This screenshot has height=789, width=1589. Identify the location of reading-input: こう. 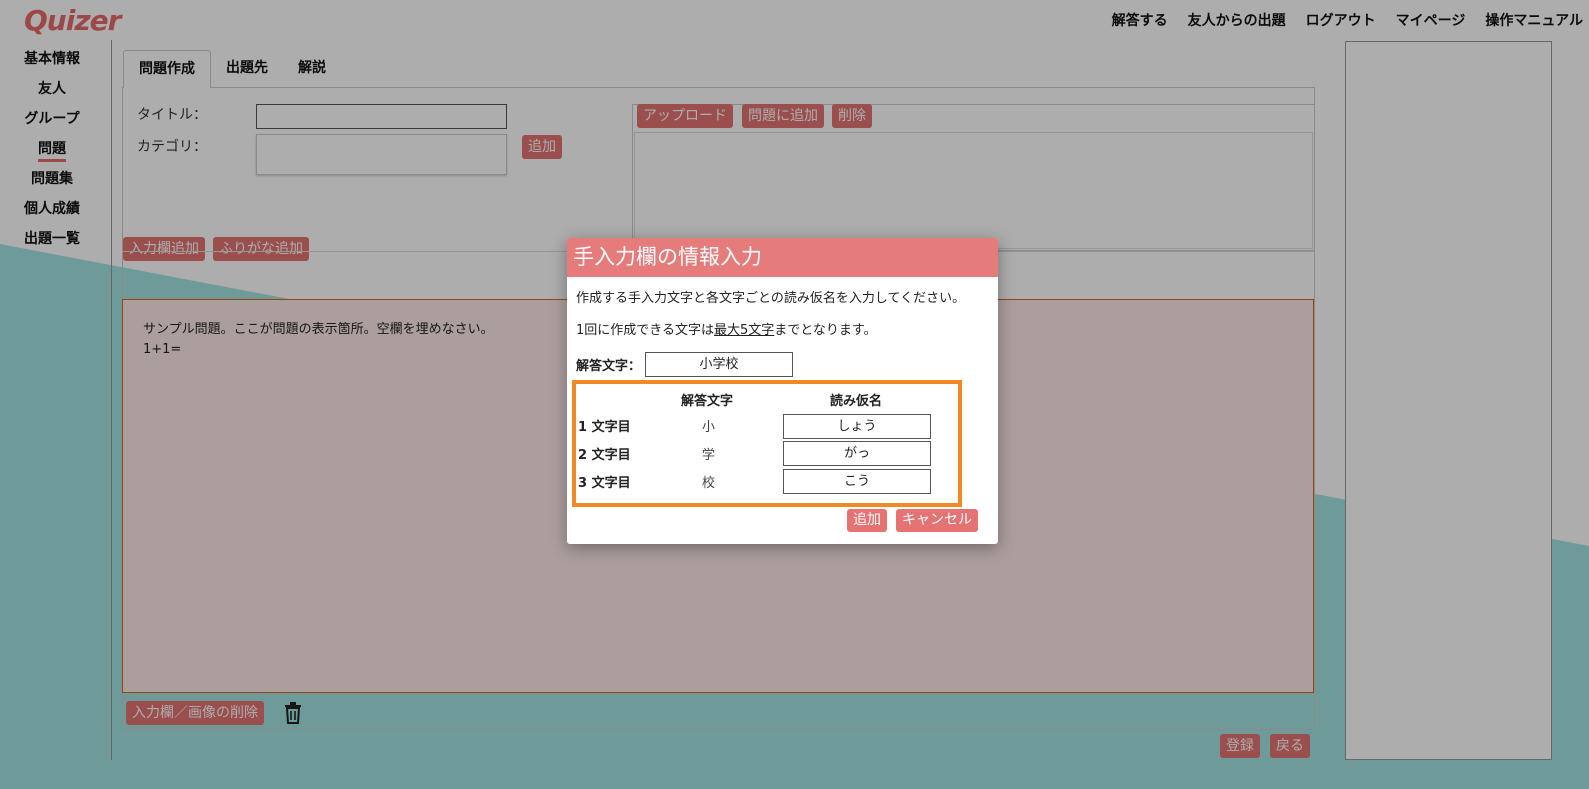
(857, 481).